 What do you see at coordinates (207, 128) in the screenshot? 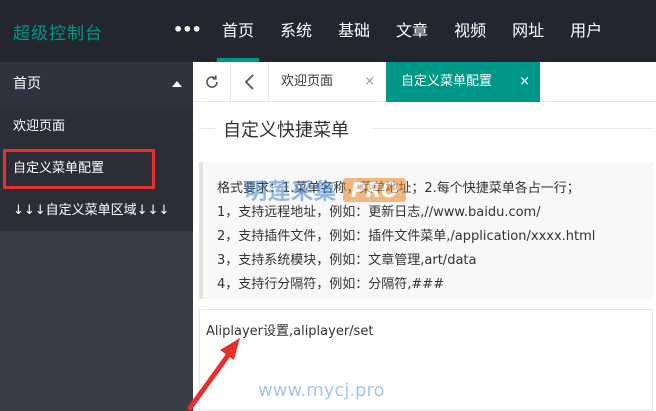
I see `fieldset-line-left` at bounding box center [207, 128].